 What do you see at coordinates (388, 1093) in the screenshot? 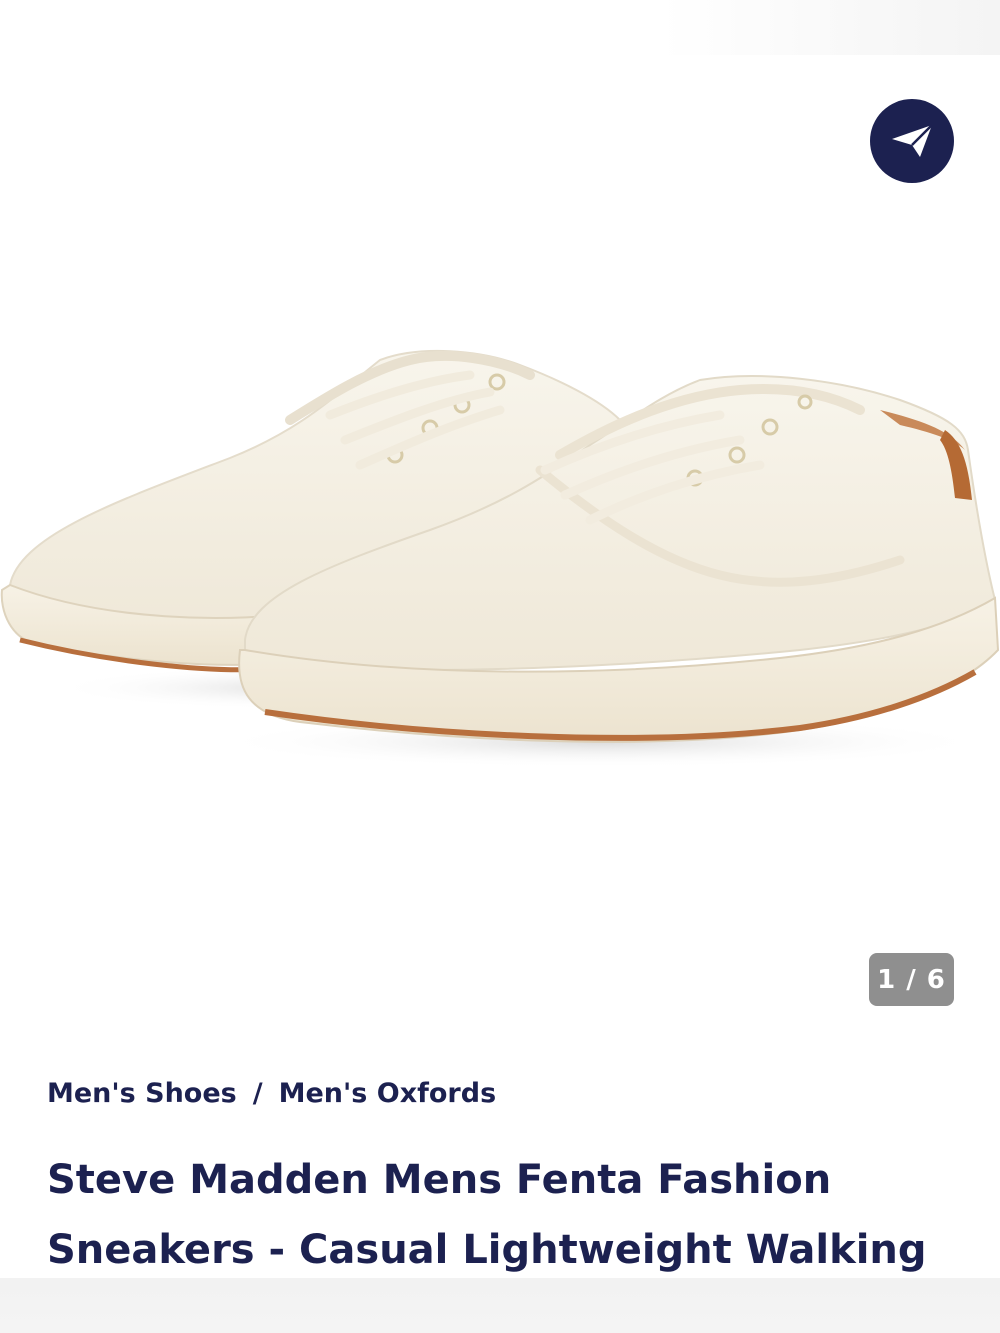
I see `breadcrumb-mens-oxfords: Men's Oxfords` at bounding box center [388, 1093].